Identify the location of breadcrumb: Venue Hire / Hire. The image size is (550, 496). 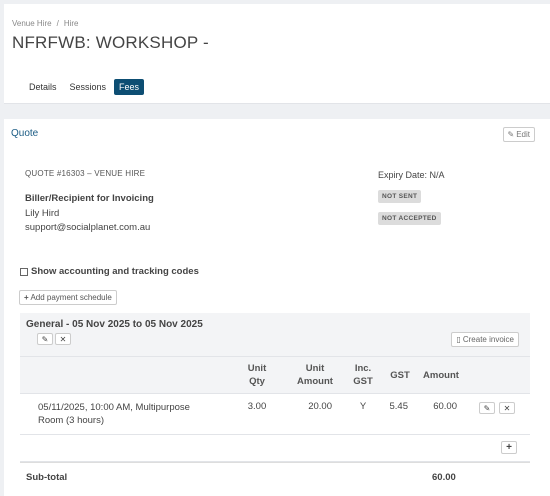
(45, 23).